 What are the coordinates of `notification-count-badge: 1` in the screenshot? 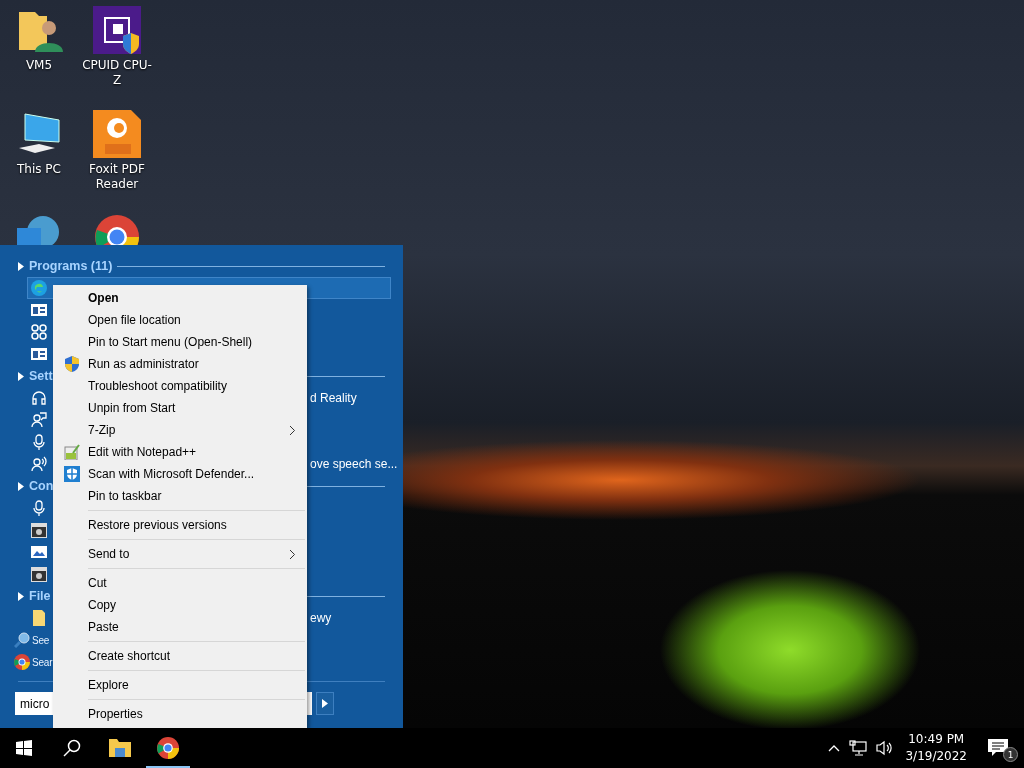 It's located at (1010, 754).